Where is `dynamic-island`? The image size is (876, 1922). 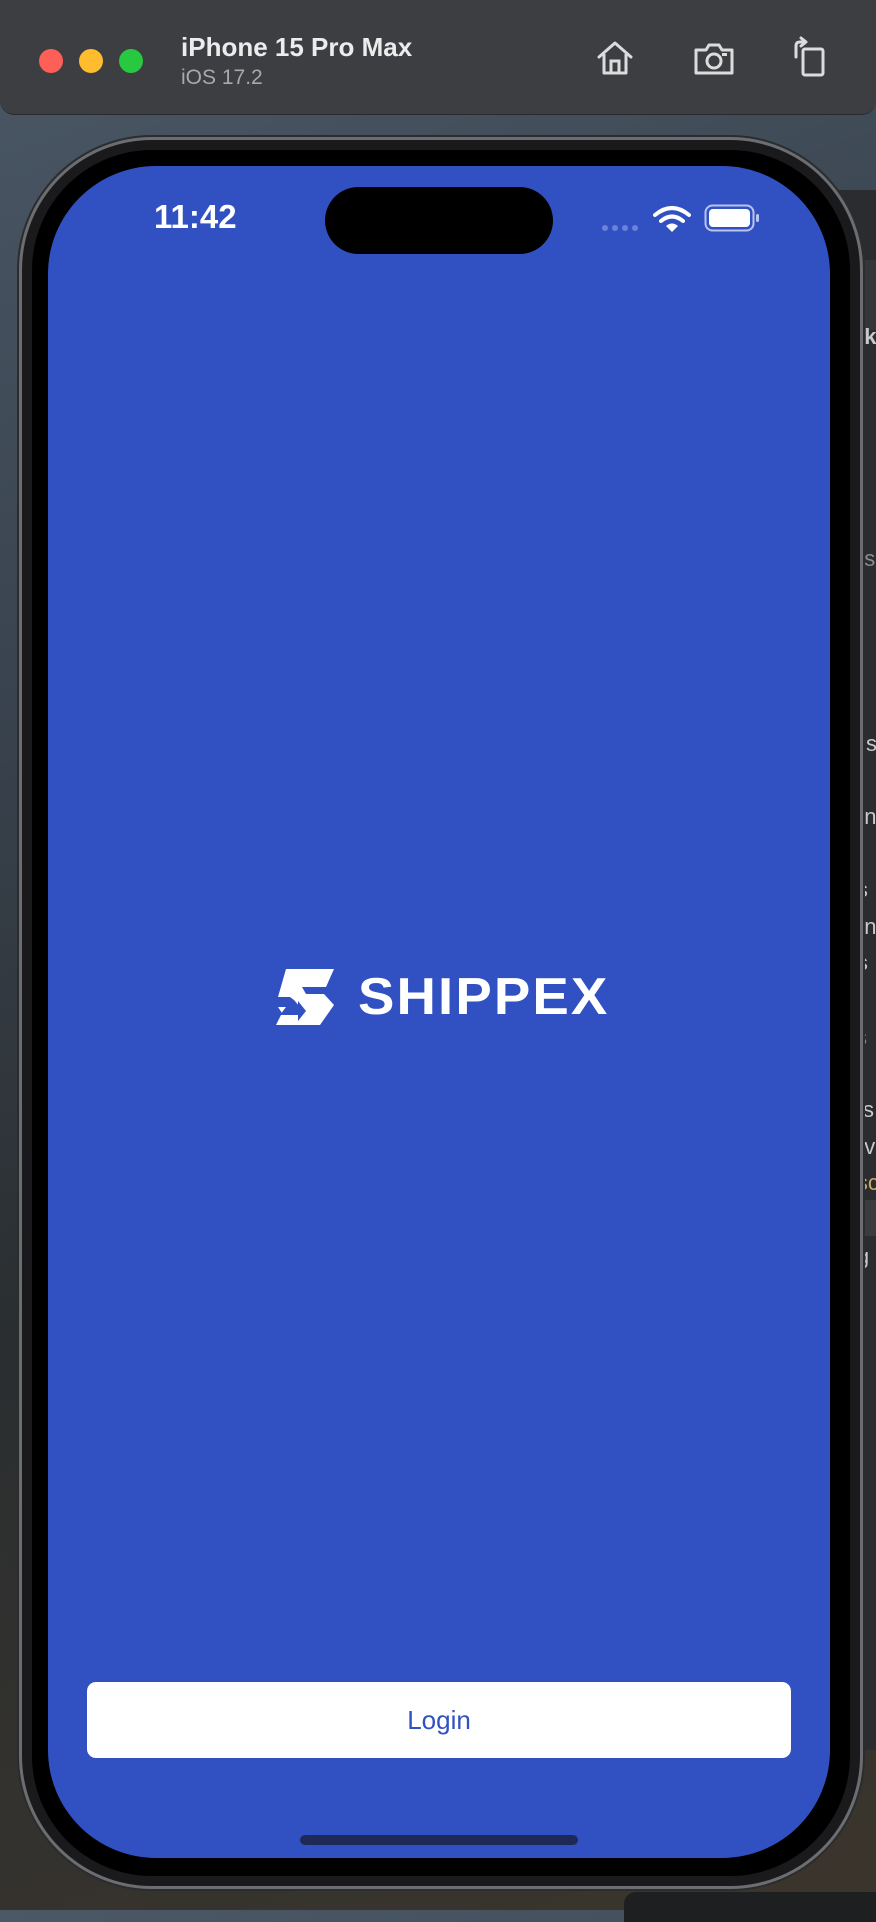
dynamic-island is located at coordinates (439, 220).